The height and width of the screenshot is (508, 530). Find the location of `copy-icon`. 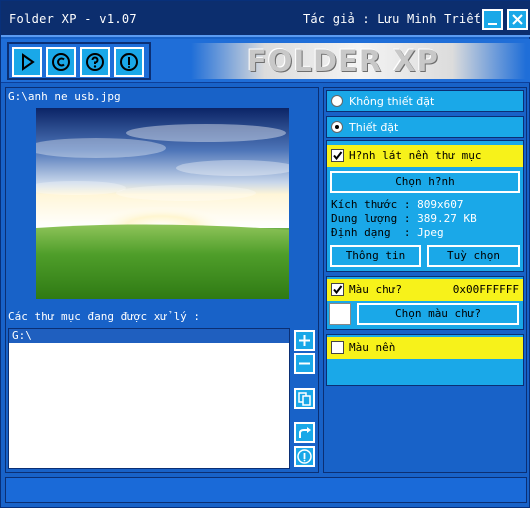

copy-icon is located at coordinates (304, 399).